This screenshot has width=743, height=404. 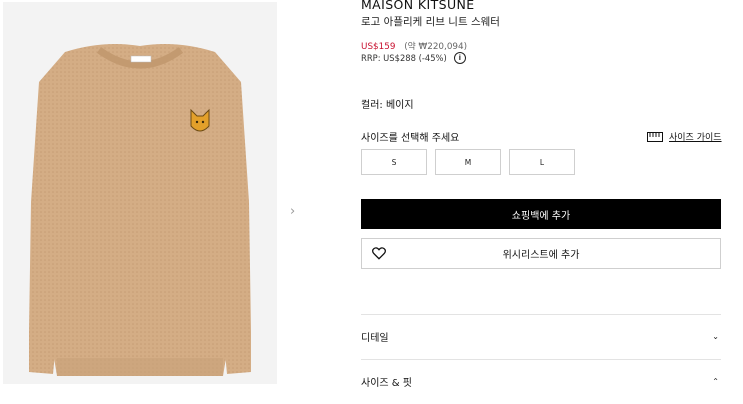 I want to click on product-title: 로고 아플리케 리브 니트 스웨터, so click(x=430, y=22).